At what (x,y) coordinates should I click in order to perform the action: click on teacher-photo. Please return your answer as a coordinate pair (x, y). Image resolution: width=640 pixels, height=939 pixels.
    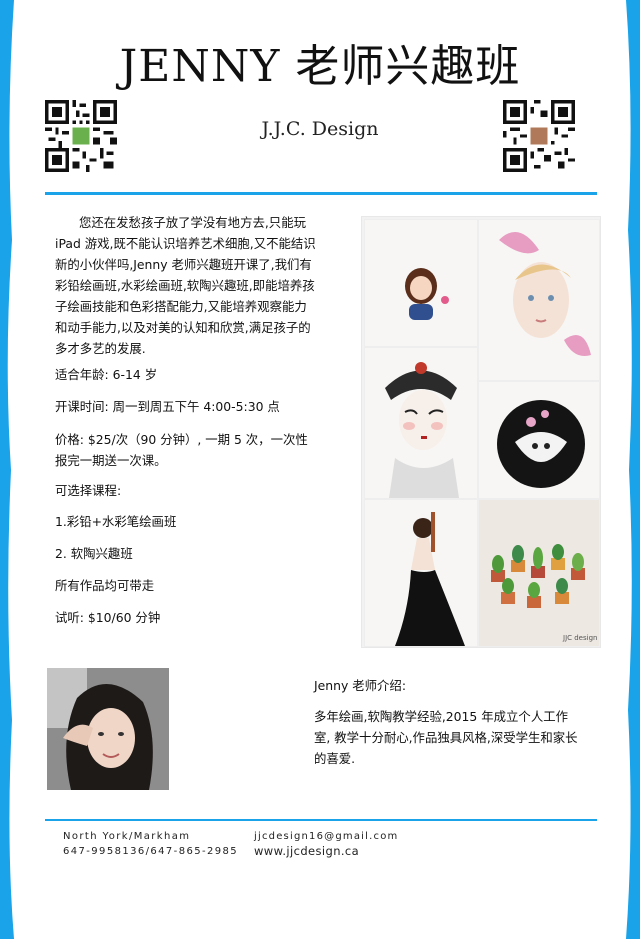
    Looking at the image, I should click on (108, 729).